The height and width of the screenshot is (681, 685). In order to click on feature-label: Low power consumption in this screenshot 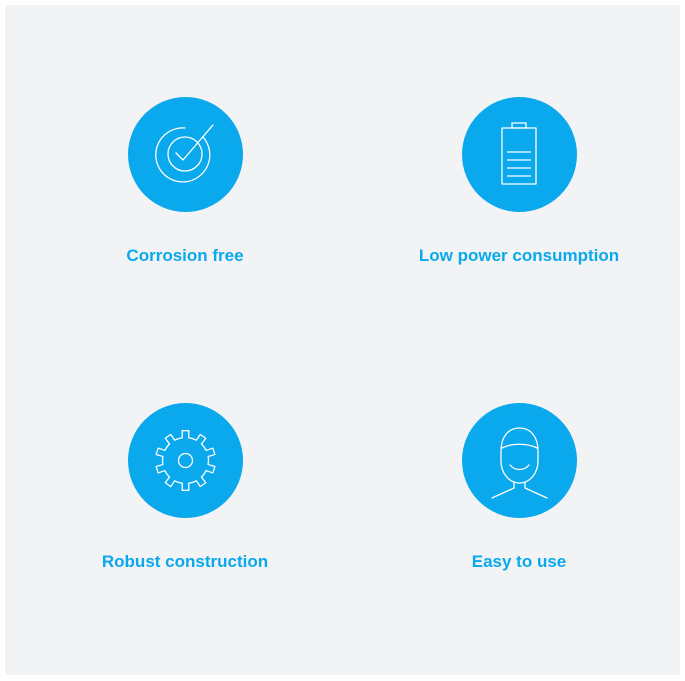, I will do `click(519, 255)`.